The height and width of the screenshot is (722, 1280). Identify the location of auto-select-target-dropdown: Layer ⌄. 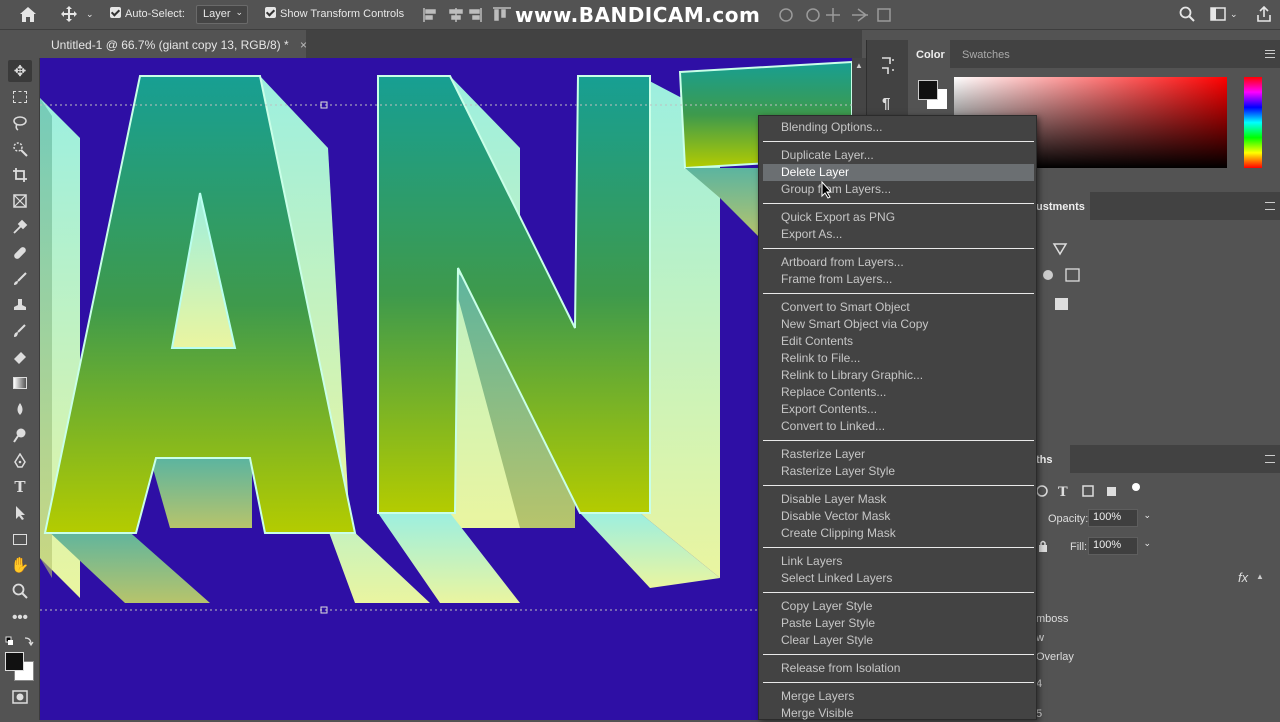
(222, 14).